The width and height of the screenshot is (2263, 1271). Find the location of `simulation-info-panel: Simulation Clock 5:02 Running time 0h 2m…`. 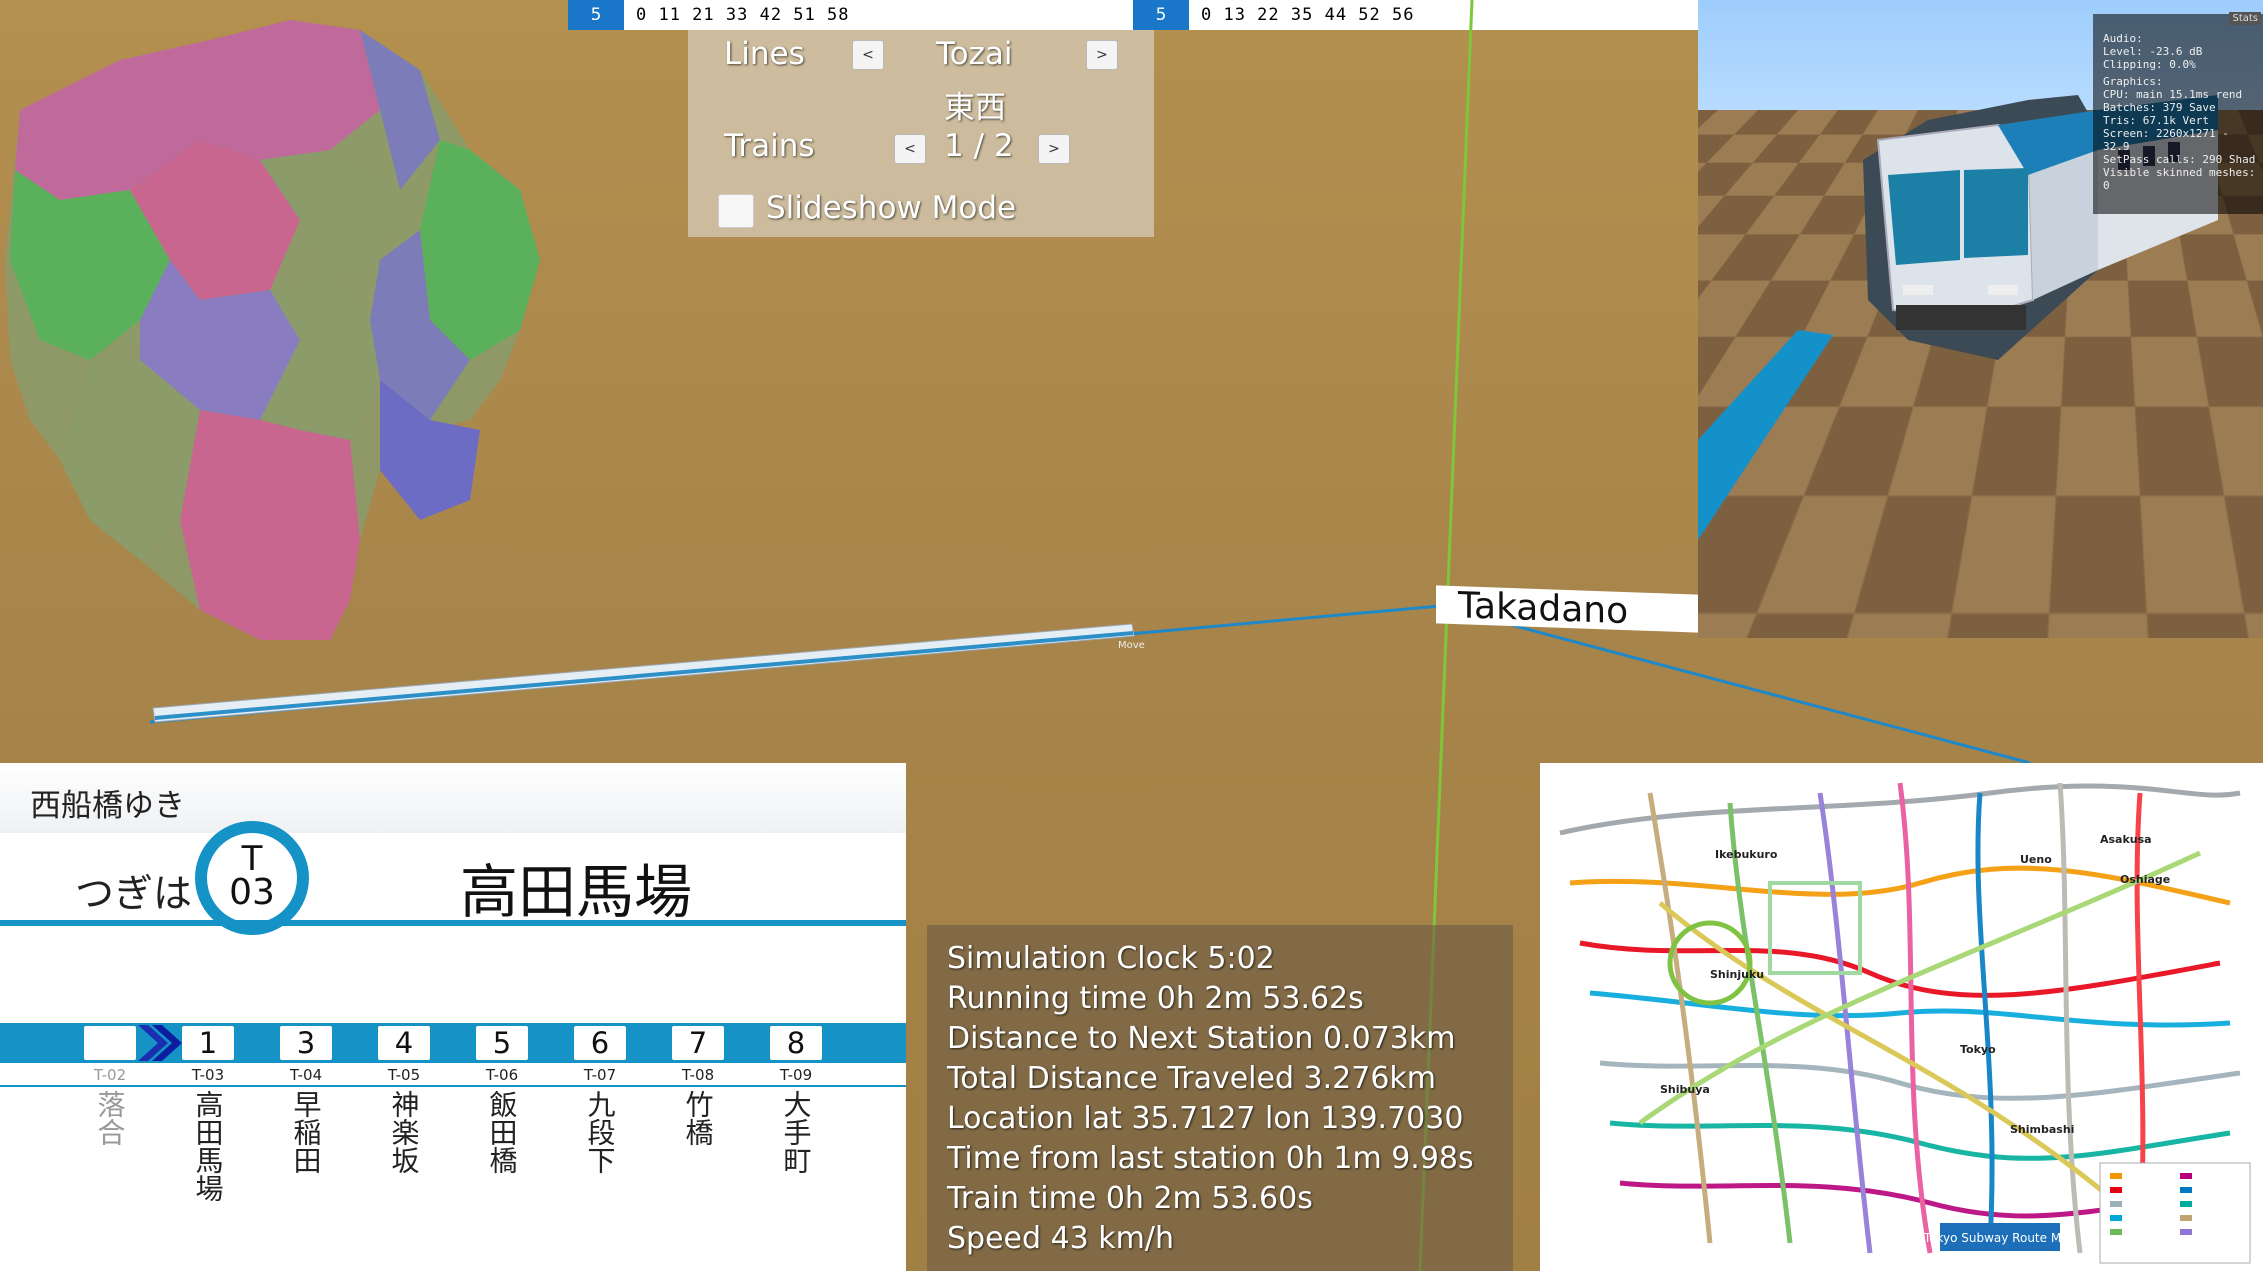

simulation-info-panel: Simulation Clock 5:02 Running time 0h 2m… is located at coordinates (1220, 1098).